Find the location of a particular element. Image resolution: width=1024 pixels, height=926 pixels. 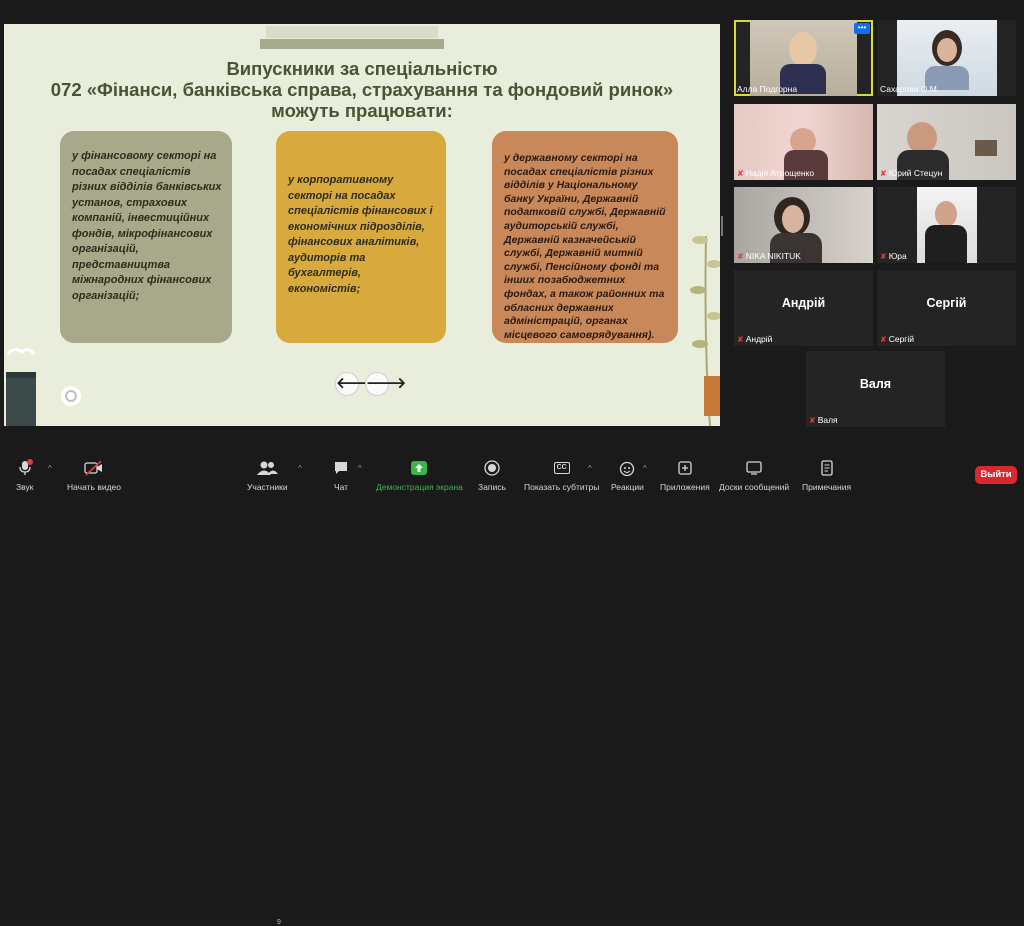

microphone-icon is located at coordinates (25, 468).